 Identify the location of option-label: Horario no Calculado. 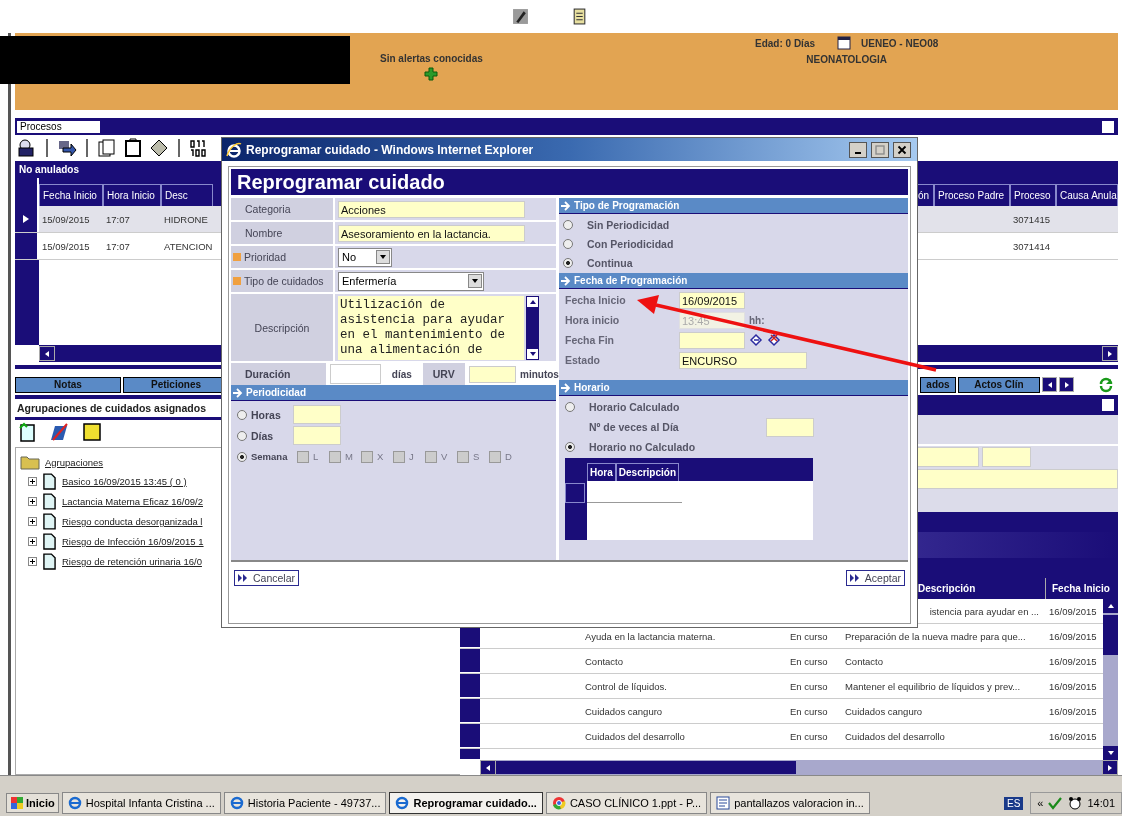
(642, 447).